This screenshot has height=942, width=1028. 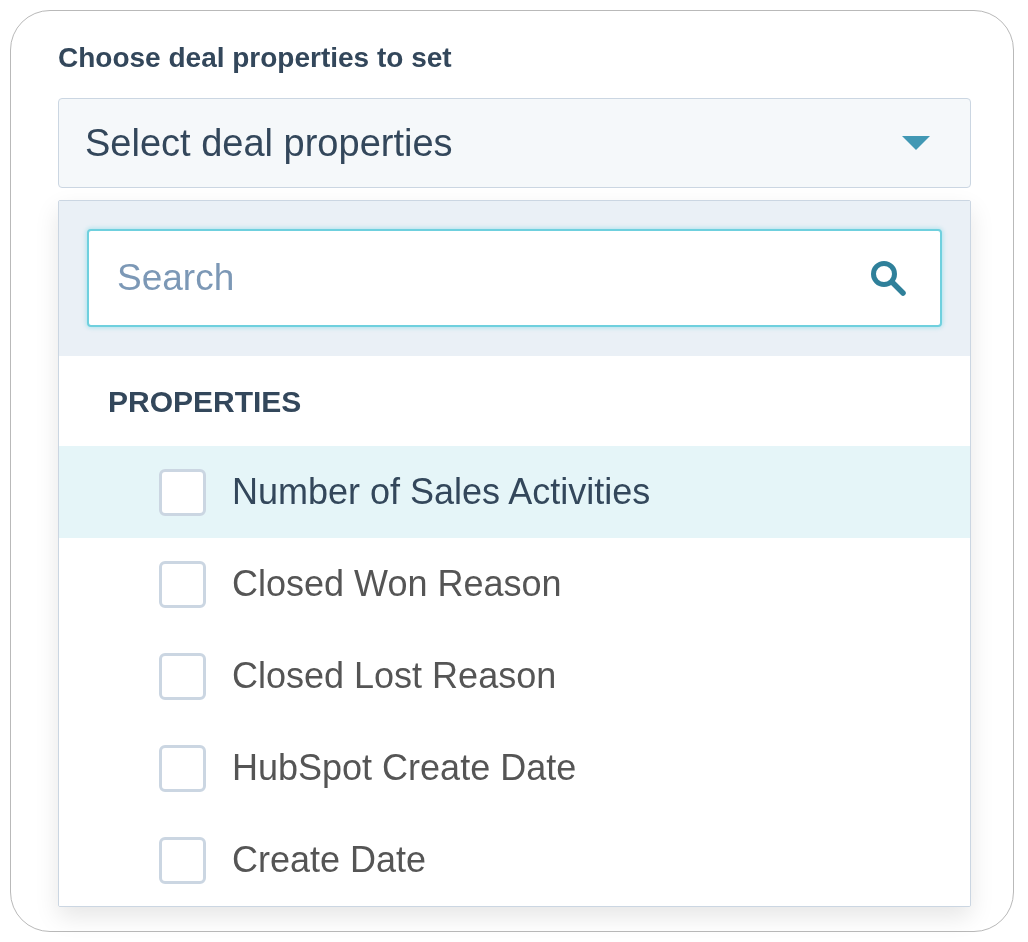 I want to click on property-option: Create Date, so click(x=514, y=860).